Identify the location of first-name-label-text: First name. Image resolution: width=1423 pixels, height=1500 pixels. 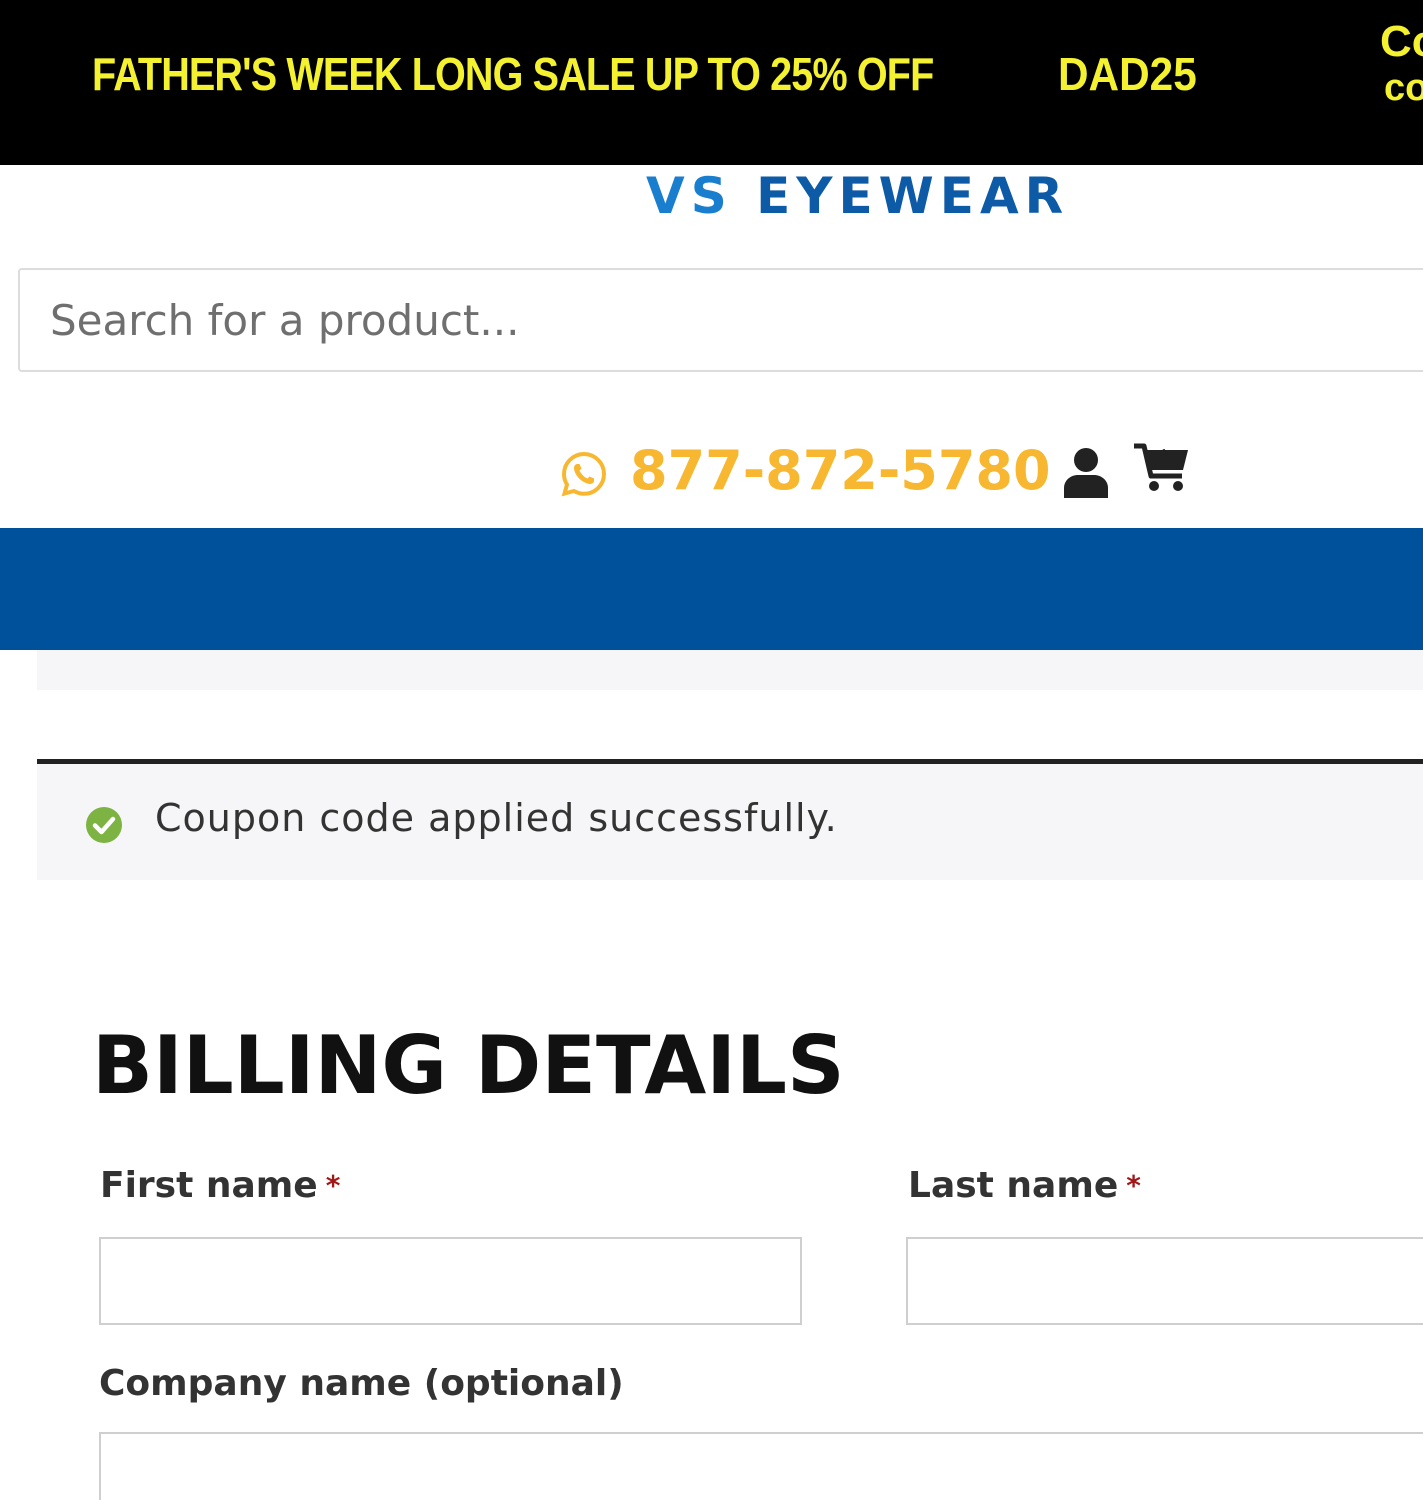
(209, 1185).